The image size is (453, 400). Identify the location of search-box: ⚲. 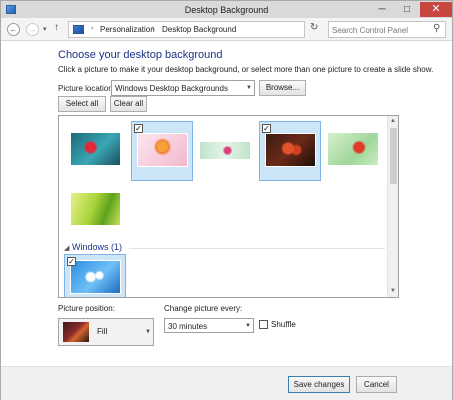
(387, 29).